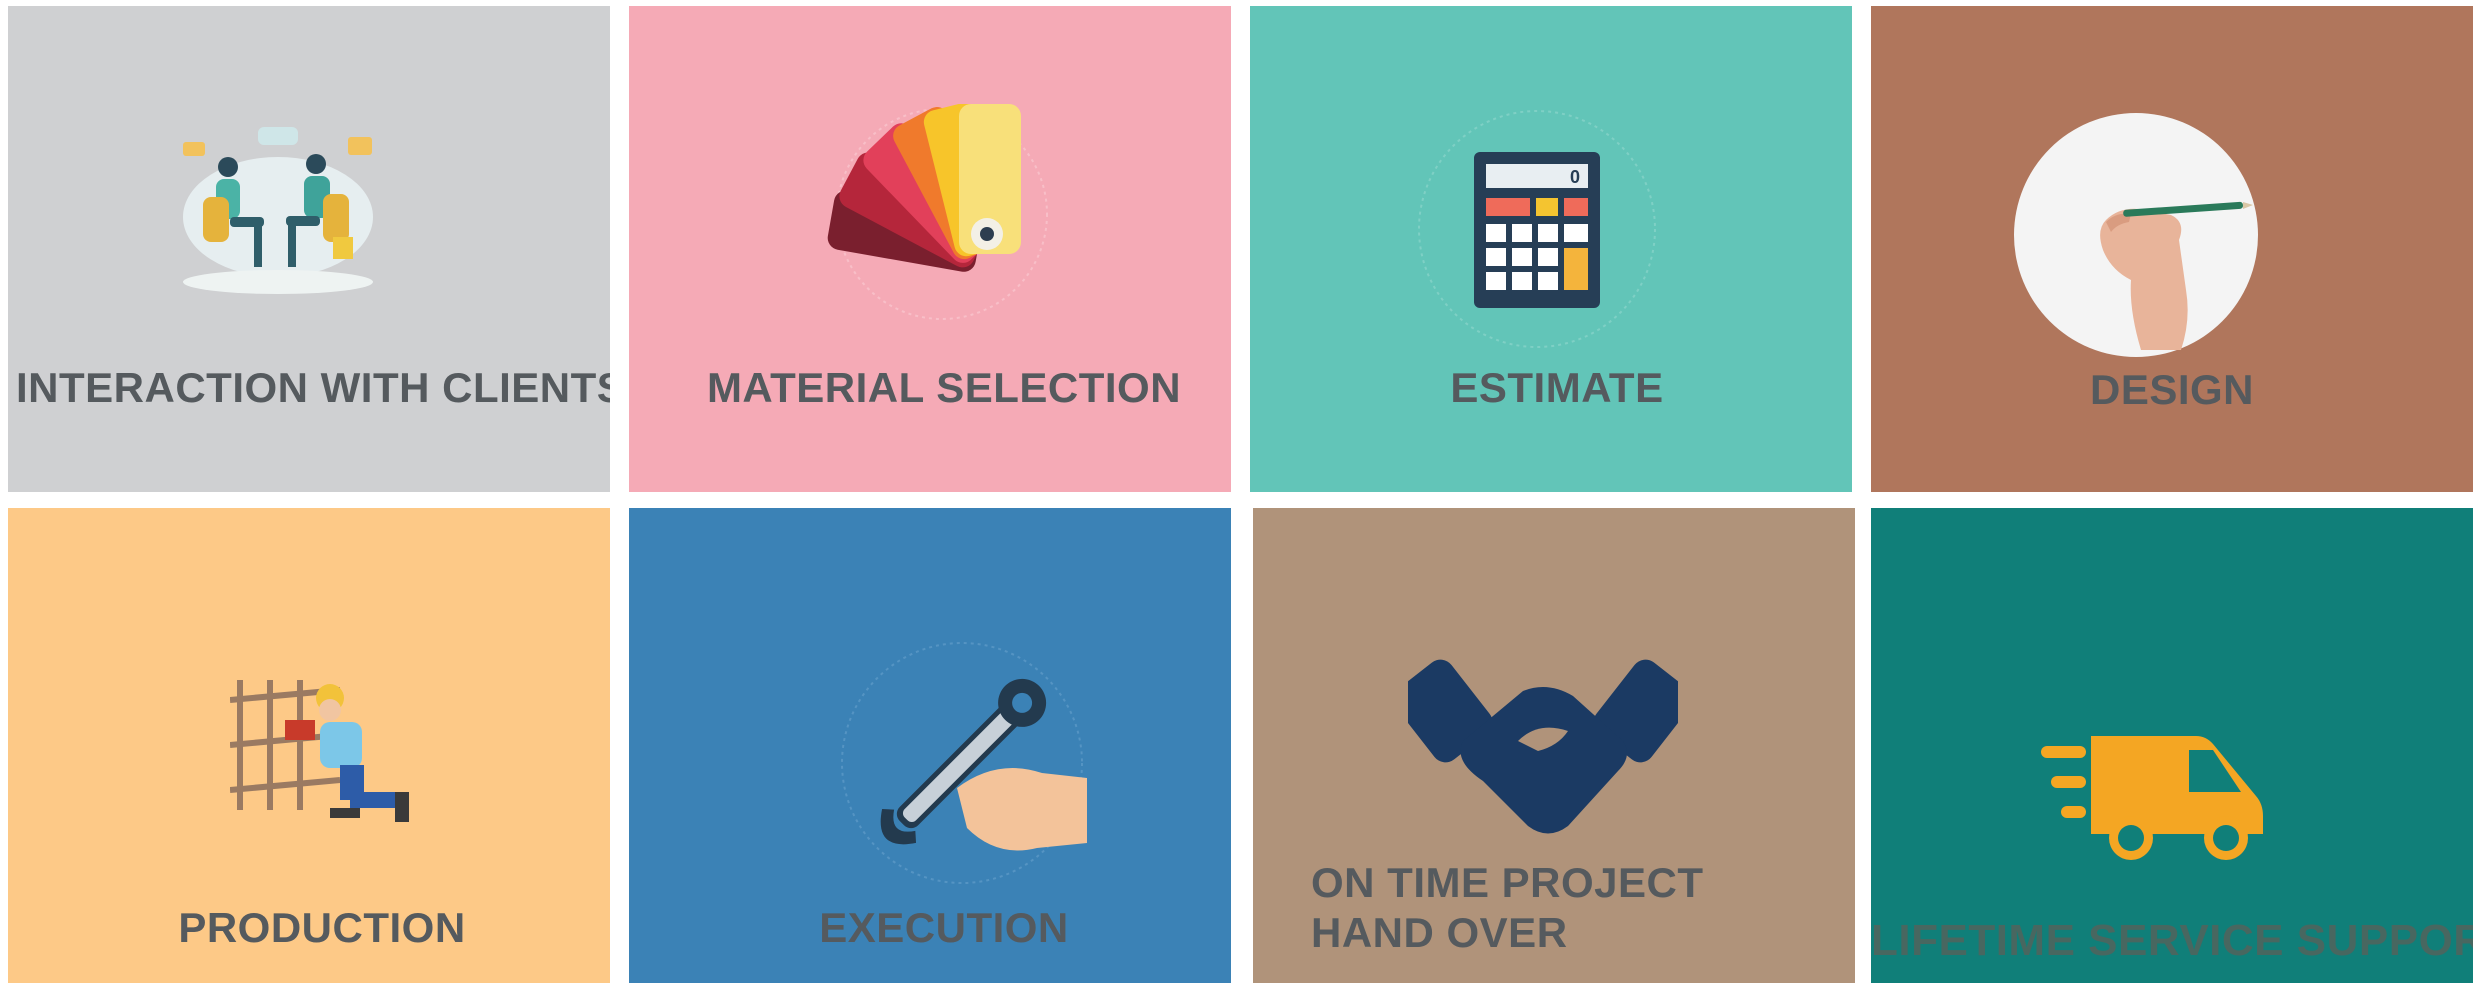  What do you see at coordinates (1557, 387) in the screenshot?
I see `tile-label: ESTIMATE` at bounding box center [1557, 387].